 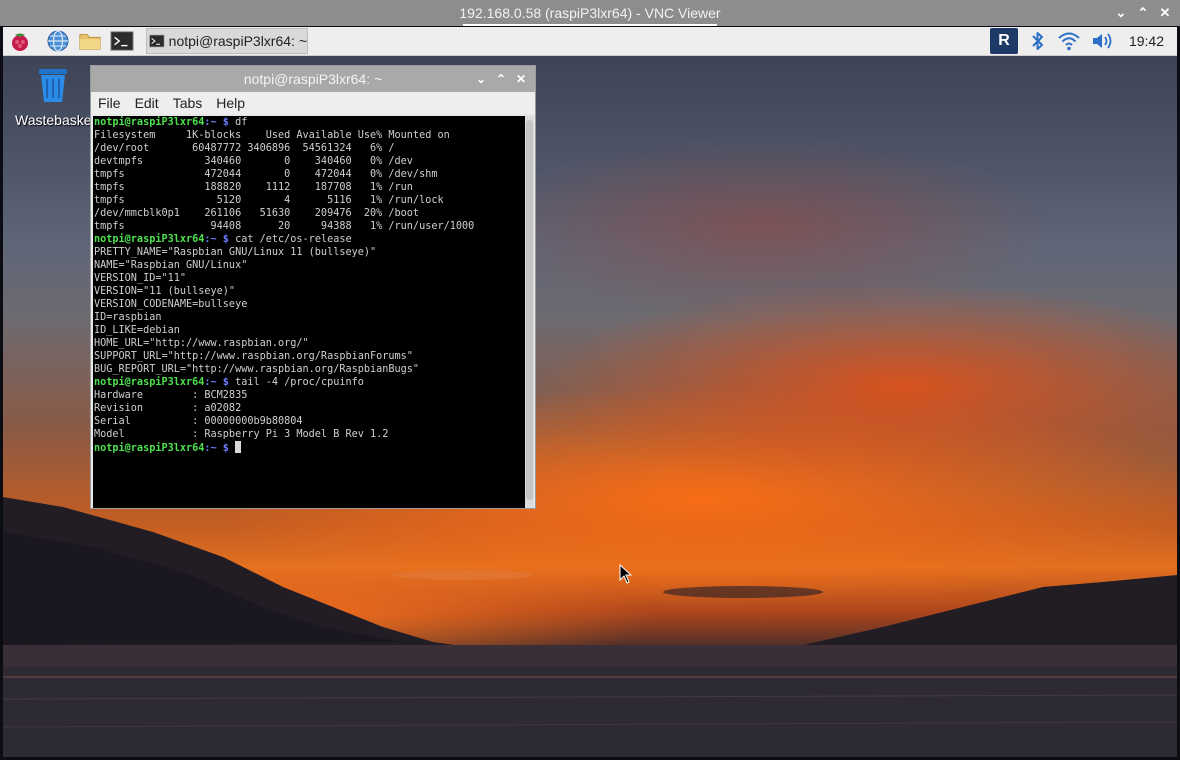 What do you see at coordinates (238, 447) in the screenshot?
I see `terminal-cursor` at bounding box center [238, 447].